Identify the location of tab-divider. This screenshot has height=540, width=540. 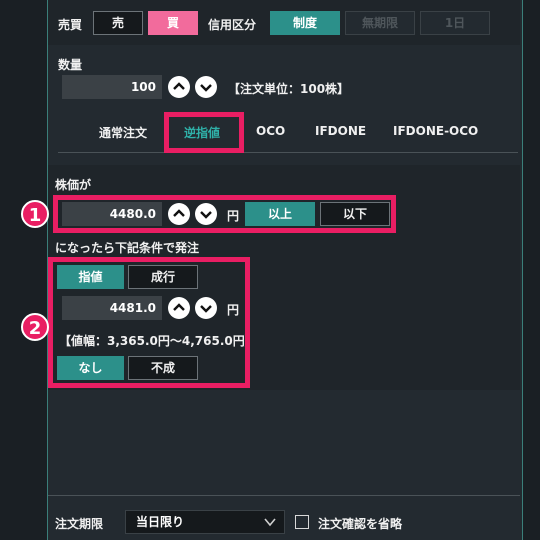
(288, 152).